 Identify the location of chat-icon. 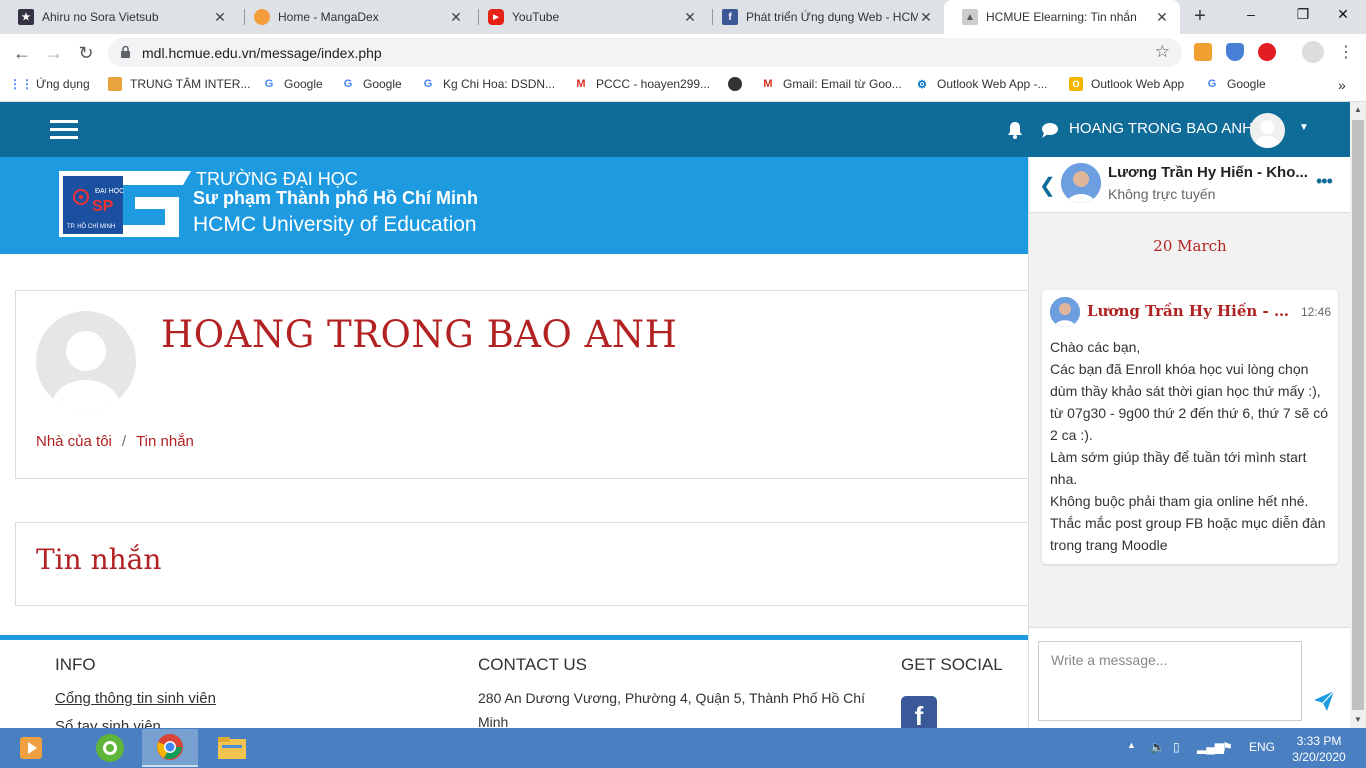
(1050, 130).